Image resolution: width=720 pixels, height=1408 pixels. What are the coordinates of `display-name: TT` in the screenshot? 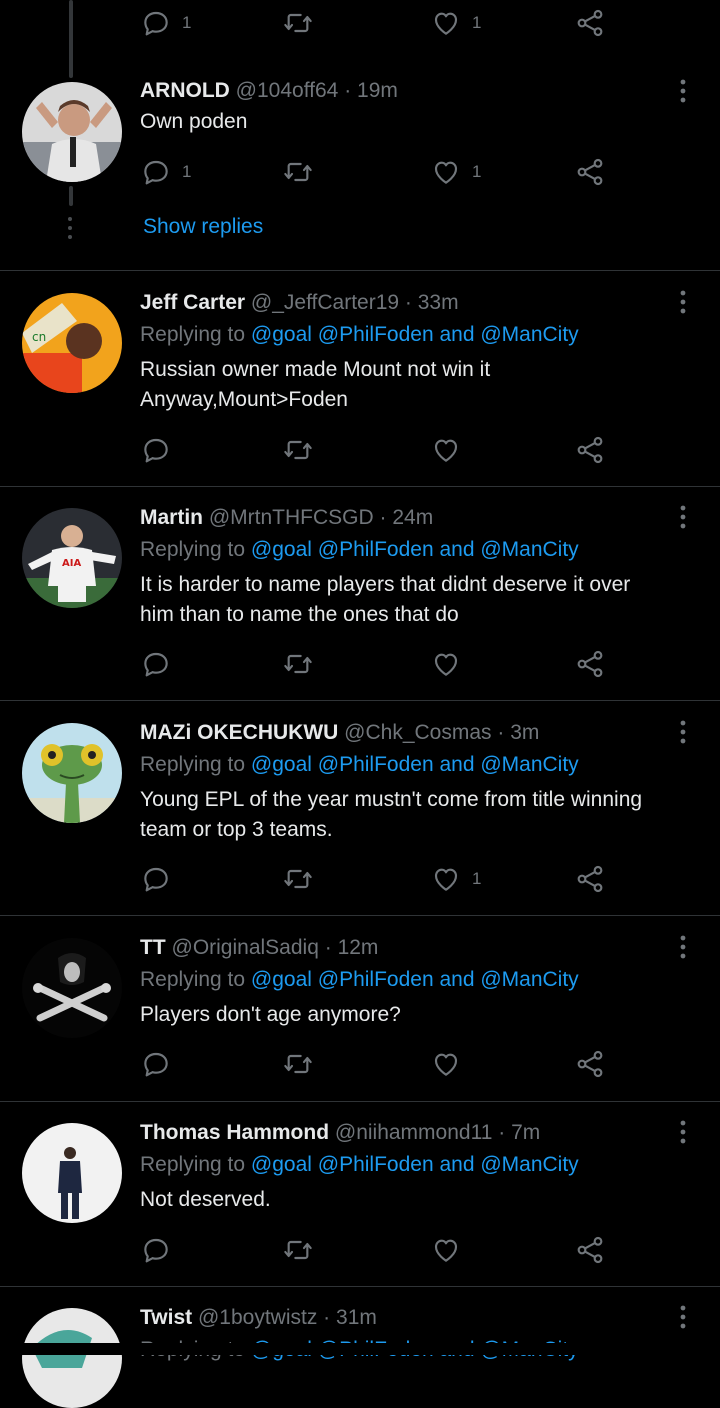 It's located at (153, 947).